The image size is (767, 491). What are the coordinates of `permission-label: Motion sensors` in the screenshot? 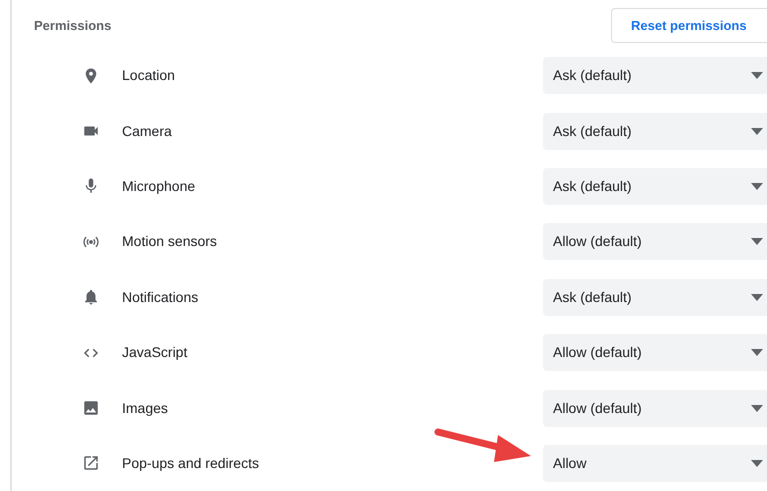 It's located at (169, 242).